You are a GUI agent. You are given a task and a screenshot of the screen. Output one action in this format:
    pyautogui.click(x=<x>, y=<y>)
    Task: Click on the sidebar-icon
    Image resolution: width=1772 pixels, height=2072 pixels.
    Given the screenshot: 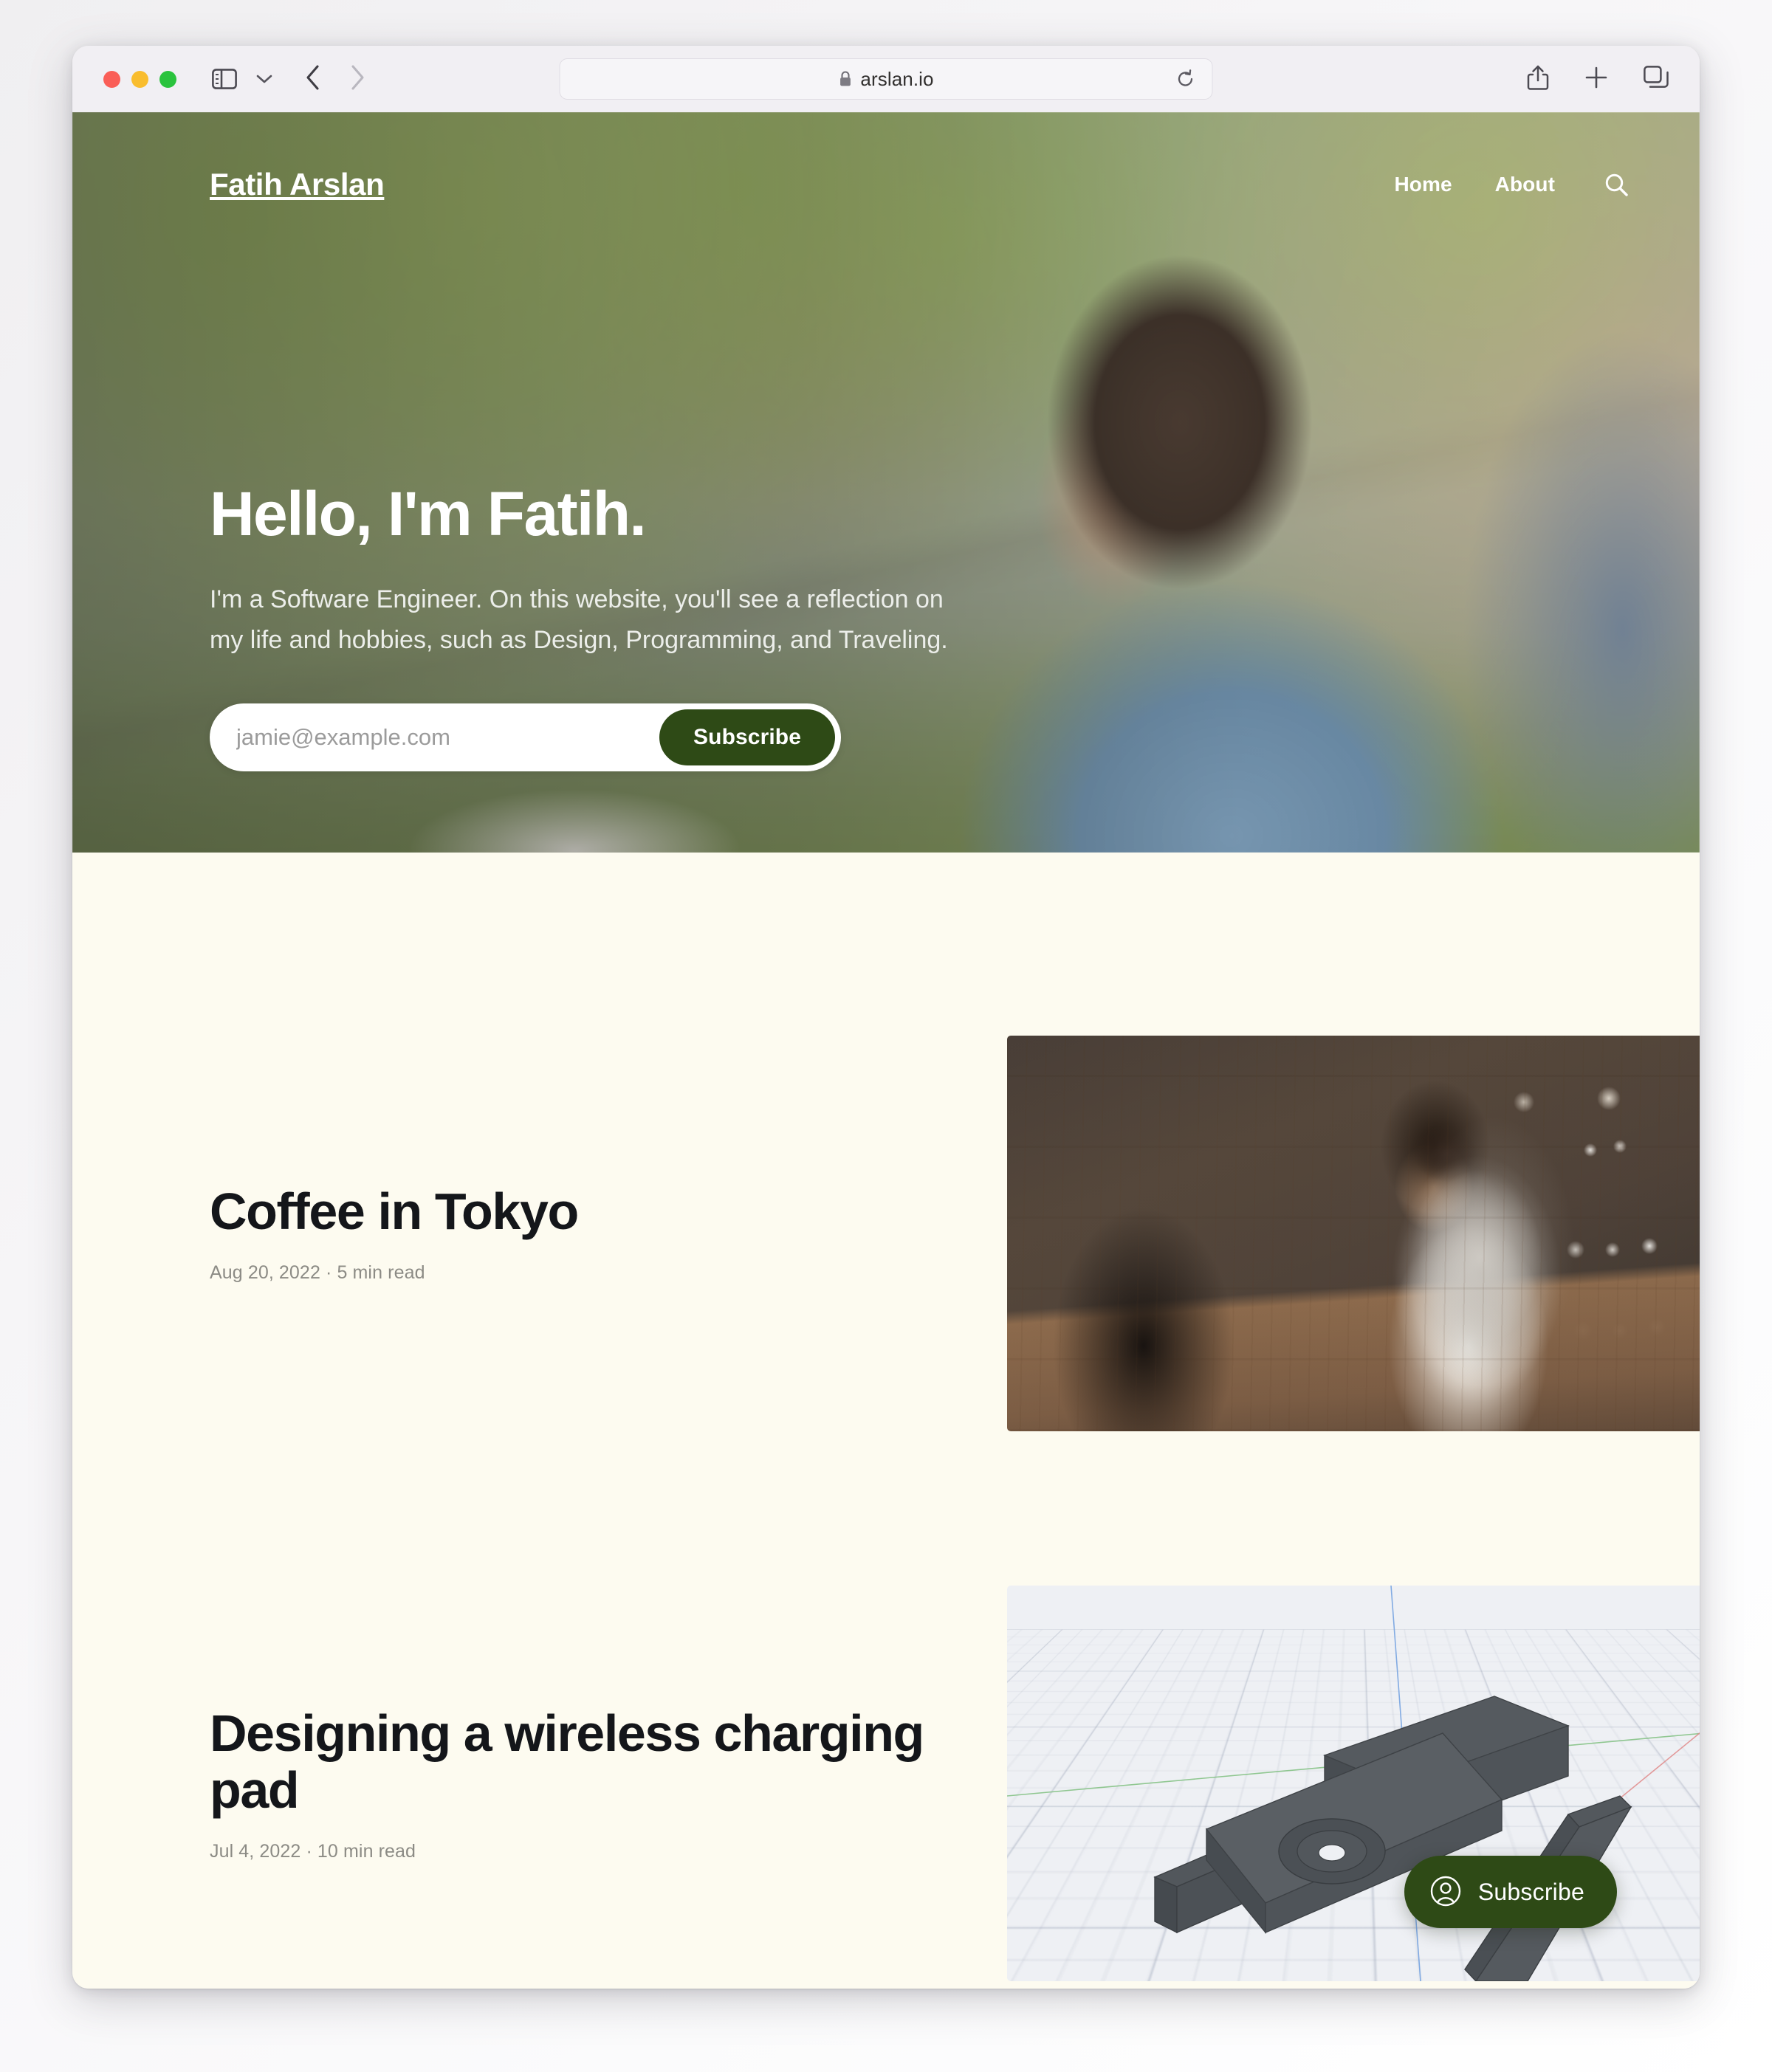 What is the action you would take?
    pyautogui.click(x=225, y=79)
    